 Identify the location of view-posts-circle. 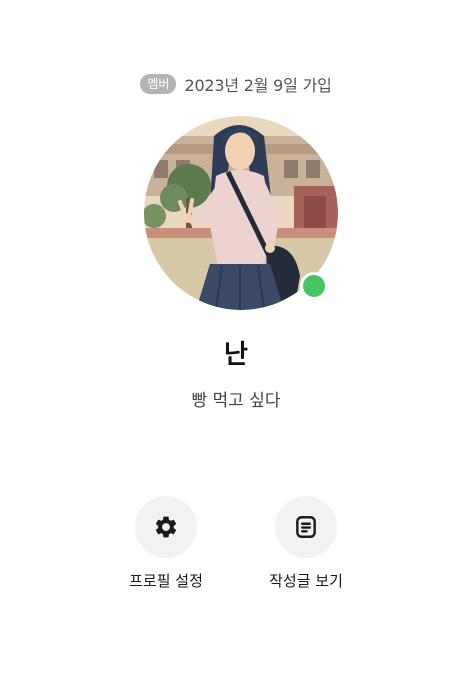
(306, 527).